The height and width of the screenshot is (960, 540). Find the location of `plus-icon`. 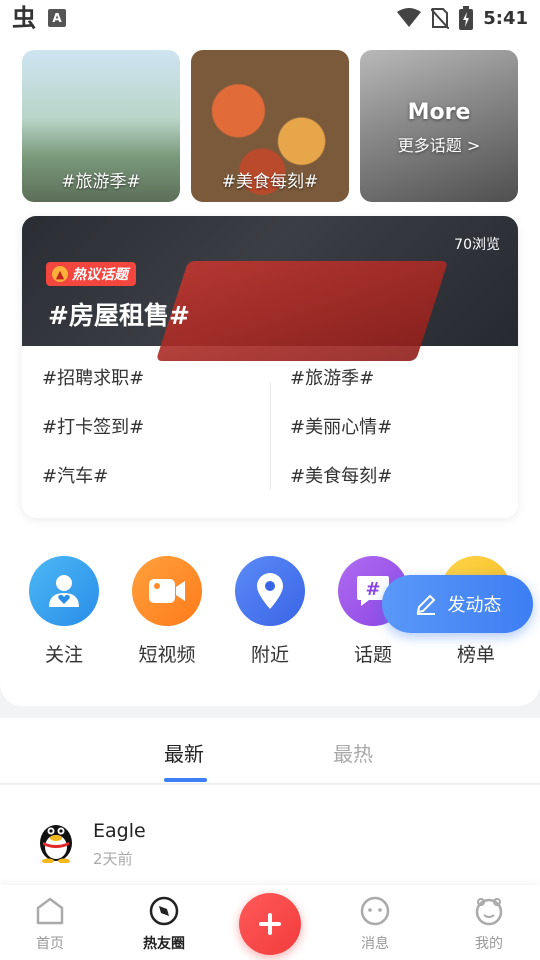

plus-icon is located at coordinates (270, 924).